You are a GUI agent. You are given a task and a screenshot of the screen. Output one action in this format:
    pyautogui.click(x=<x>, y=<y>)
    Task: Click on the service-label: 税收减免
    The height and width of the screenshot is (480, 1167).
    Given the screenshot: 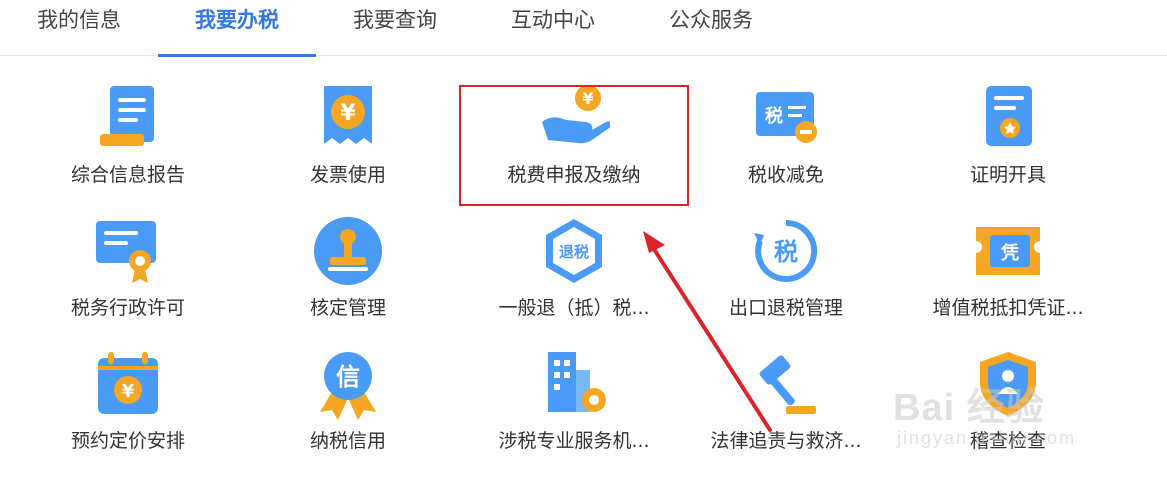 What is the action you would take?
    pyautogui.click(x=785, y=175)
    